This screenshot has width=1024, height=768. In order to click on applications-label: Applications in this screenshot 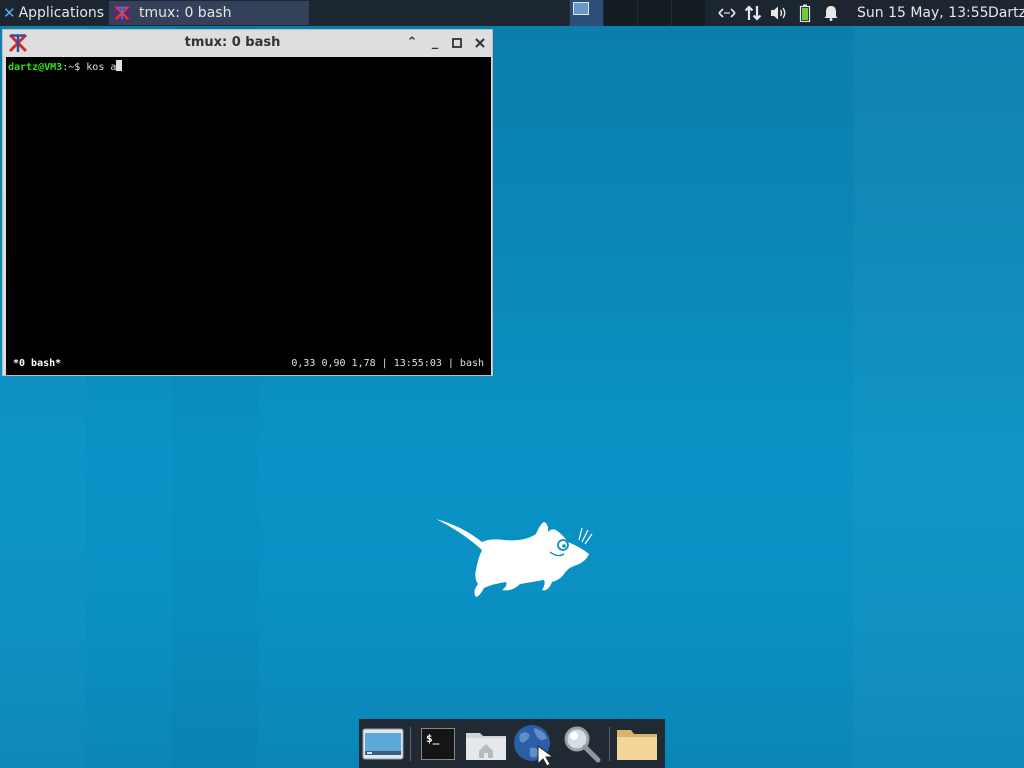, I will do `click(61, 13)`.